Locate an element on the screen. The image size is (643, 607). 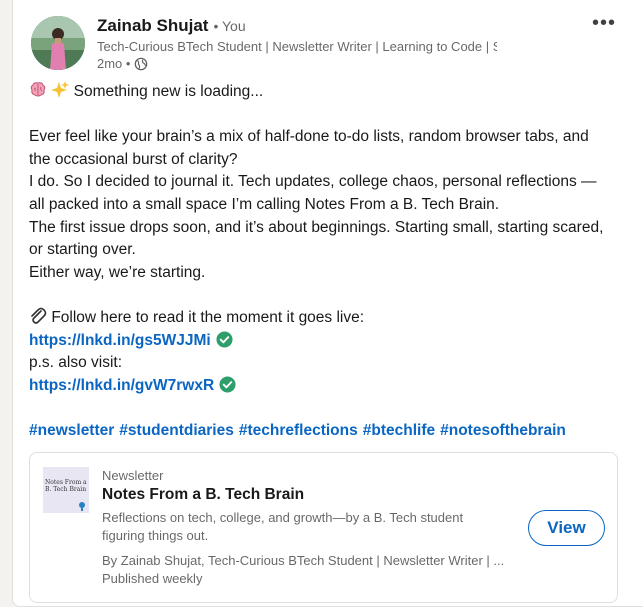
hashtag-link: #btechlife is located at coordinates (399, 431).